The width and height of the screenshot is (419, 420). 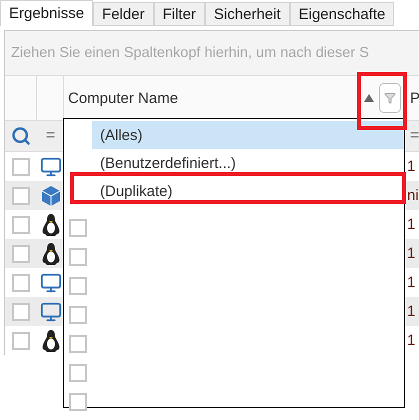 I want to click on cell-text: ni, so click(x=412, y=195).